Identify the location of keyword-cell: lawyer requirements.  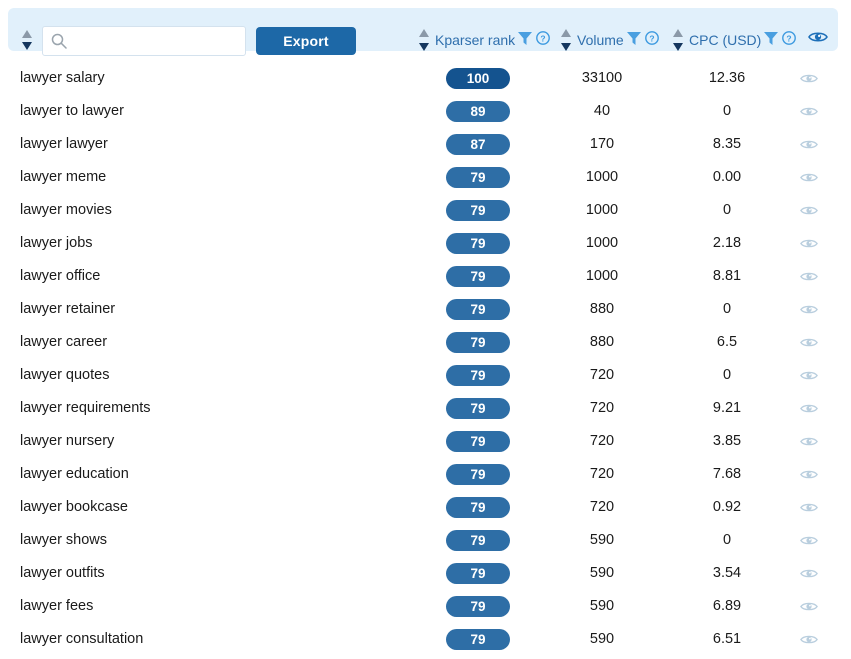
(85, 408).